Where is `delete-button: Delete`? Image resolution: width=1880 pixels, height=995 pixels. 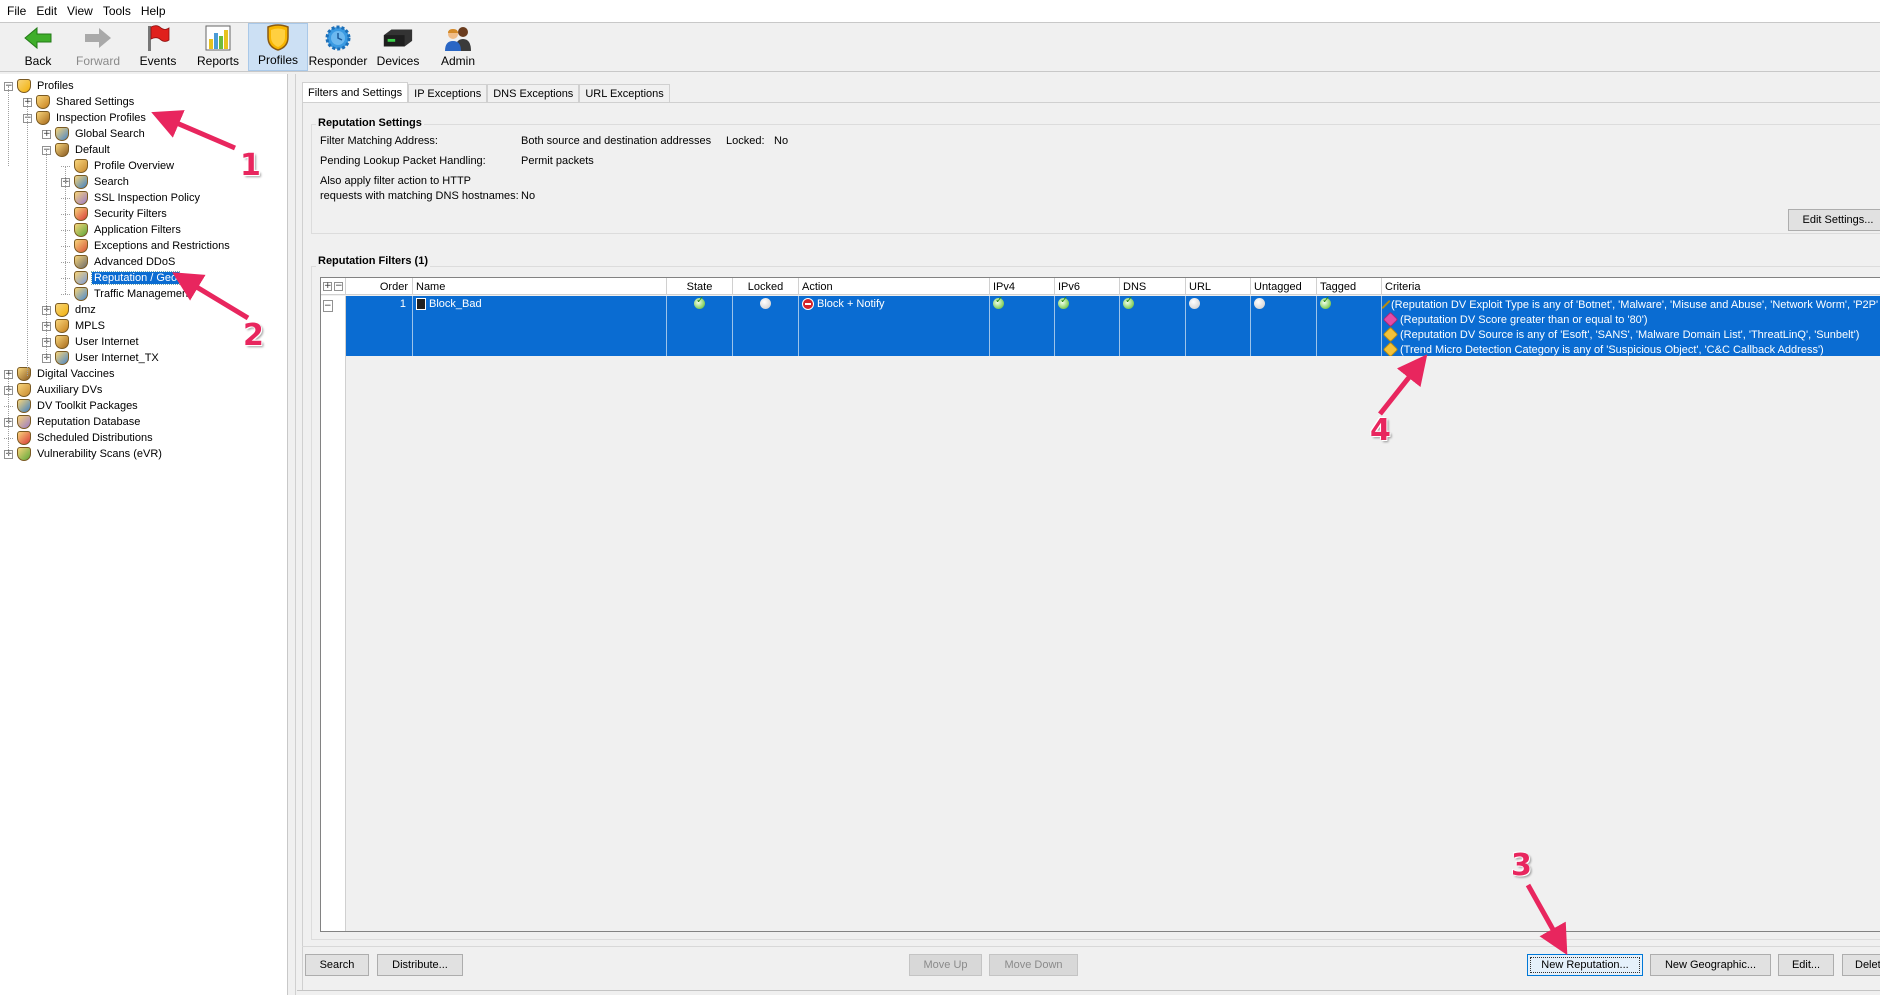 delete-button: Delete is located at coordinates (1861, 965).